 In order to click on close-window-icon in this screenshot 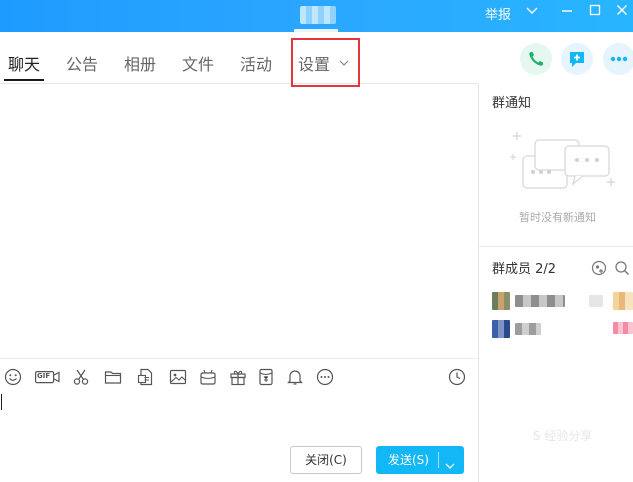, I will do `click(622, 13)`.